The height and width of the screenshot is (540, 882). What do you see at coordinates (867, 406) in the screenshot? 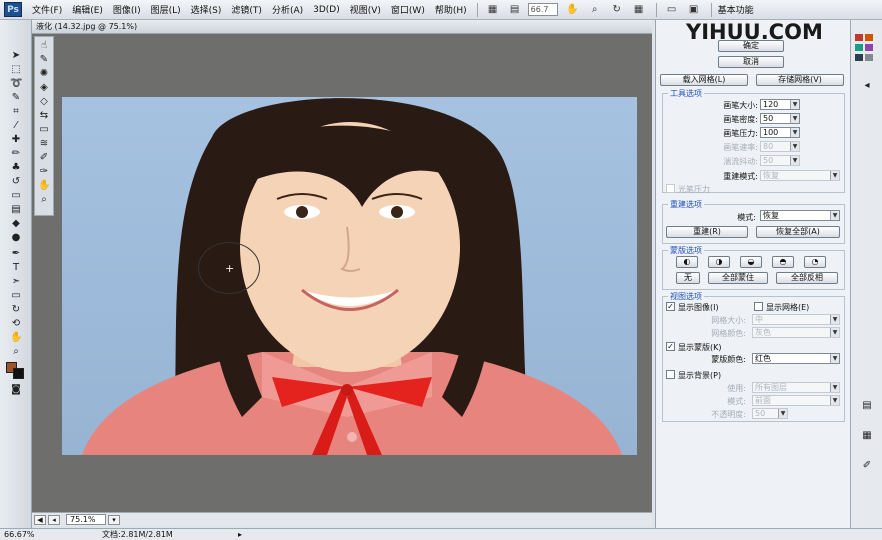
I see `layers-icon: ▤` at bounding box center [867, 406].